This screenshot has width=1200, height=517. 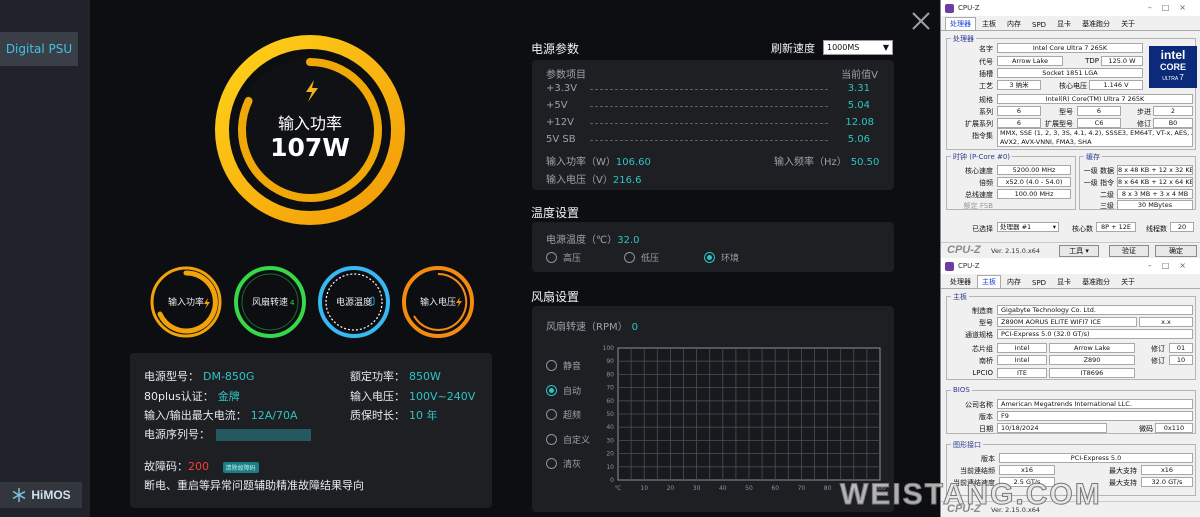 What do you see at coordinates (749, 488) in the screenshot?
I see `x-tick-label: 50` at bounding box center [749, 488].